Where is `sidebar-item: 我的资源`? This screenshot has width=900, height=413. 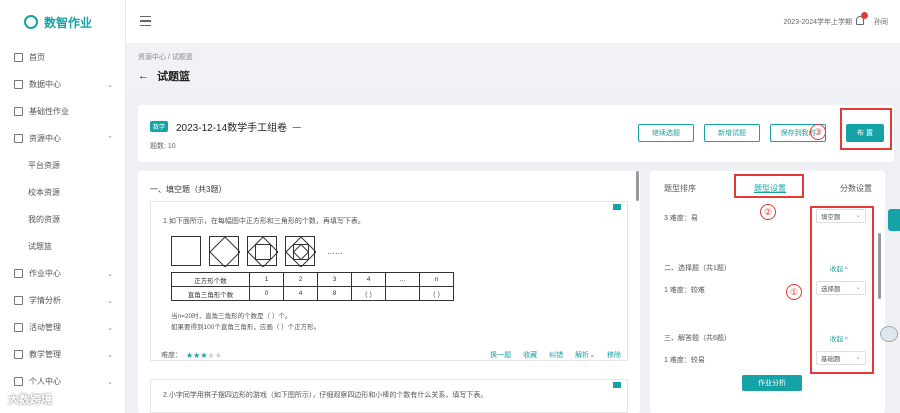
sidebar-item: 我的资源 is located at coordinates (62, 219).